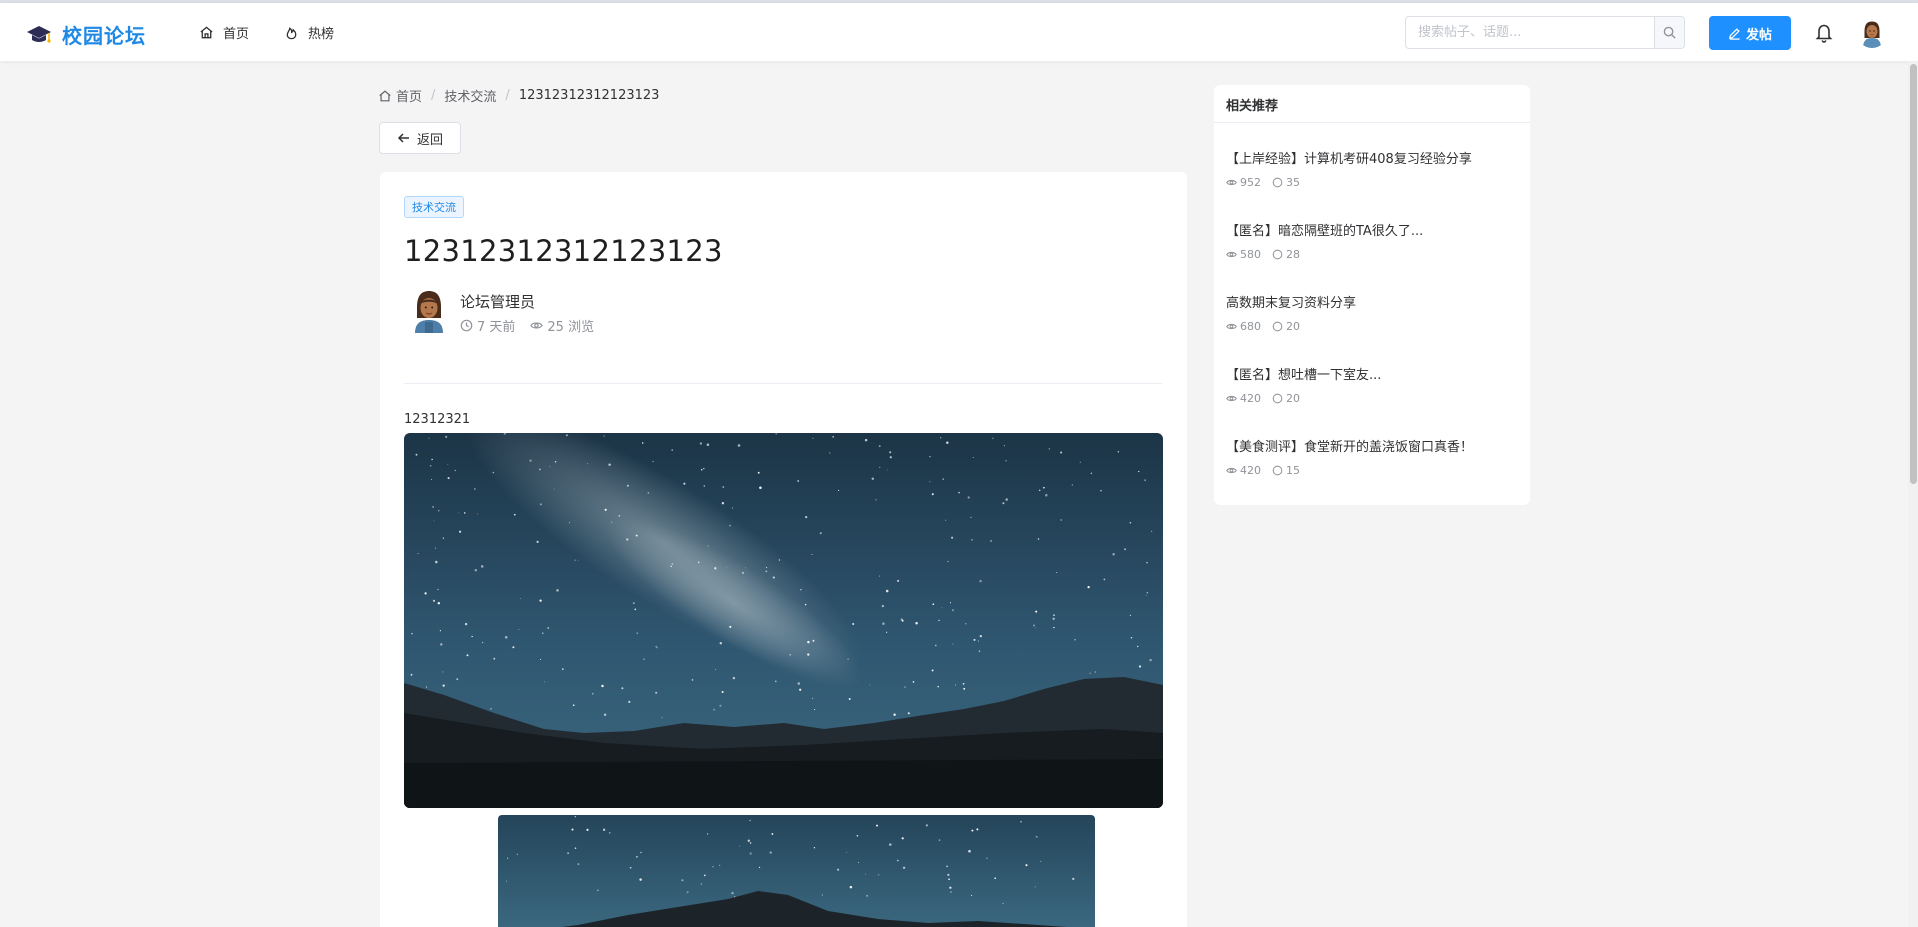  What do you see at coordinates (470, 95) in the screenshot?
I see `breadcrumb-category: 技术交流` at bounding box center [470, 95].